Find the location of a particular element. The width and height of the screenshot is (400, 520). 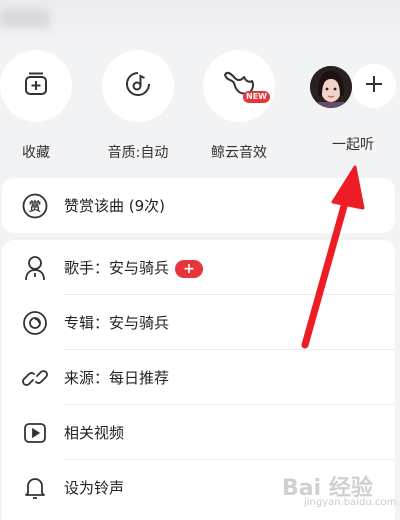

whale-effect-action: NEW 鲸云音效 is located at coordinates (239, 106).